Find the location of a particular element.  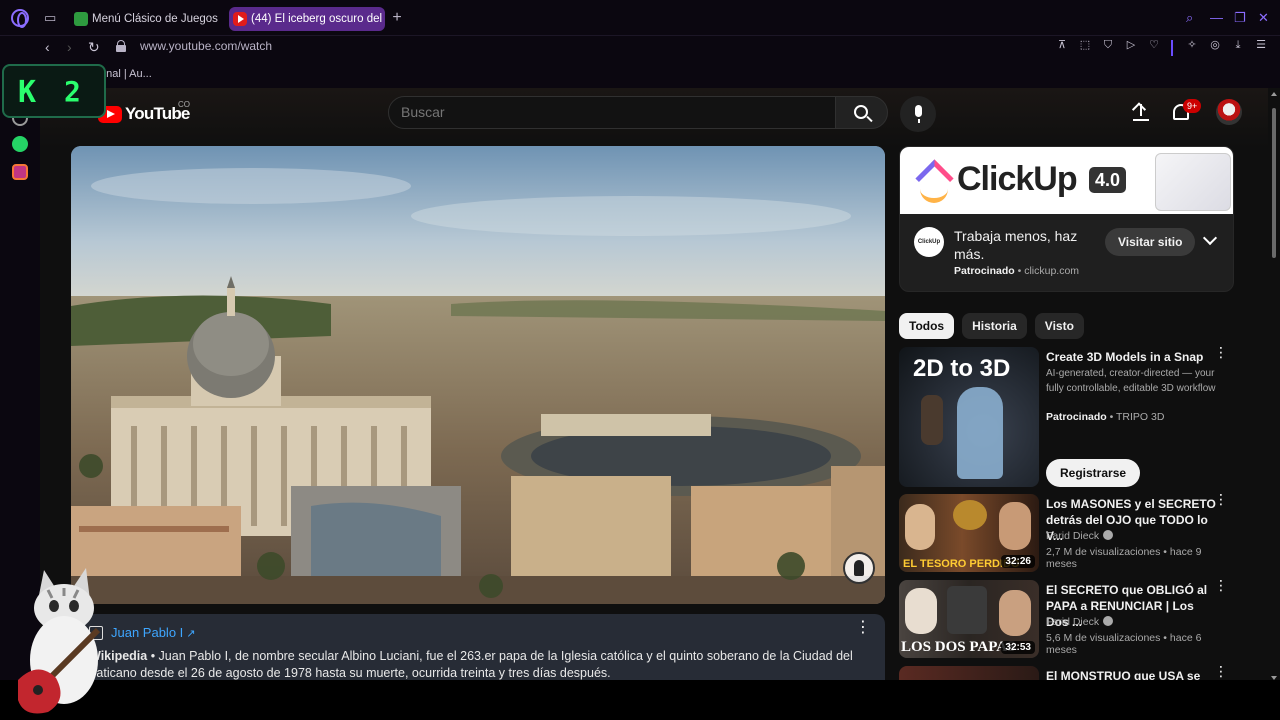

microphone-icon is located at coordinates (918, 114).